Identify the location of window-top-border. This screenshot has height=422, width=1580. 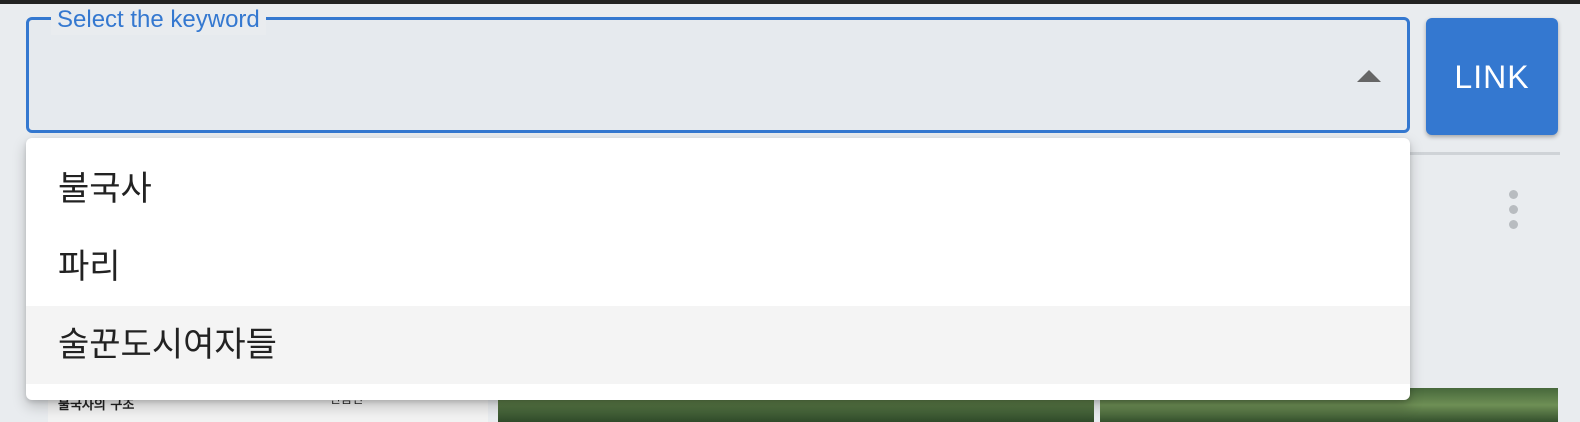
(790, 2).